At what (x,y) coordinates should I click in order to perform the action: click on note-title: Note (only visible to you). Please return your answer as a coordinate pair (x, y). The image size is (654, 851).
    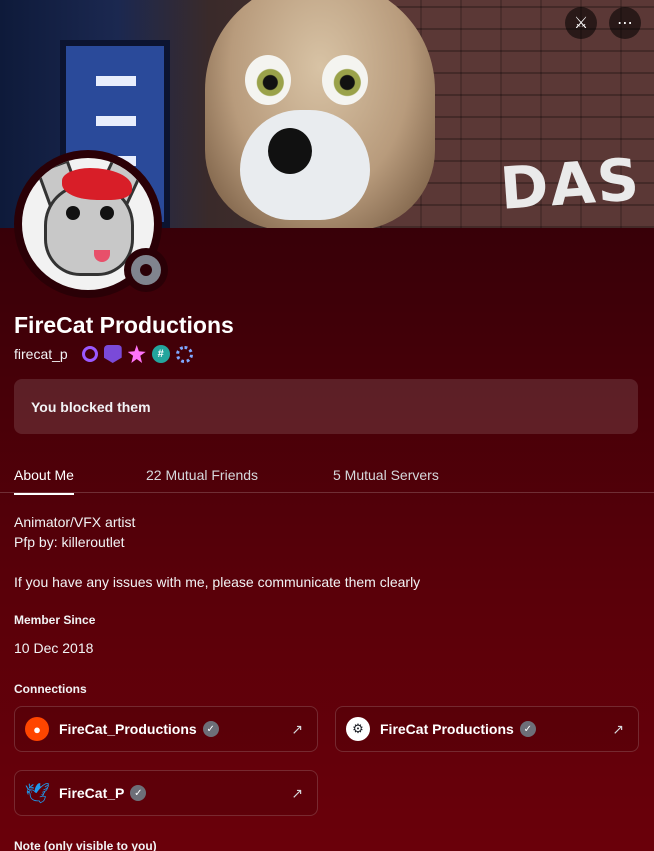
    Looking at the image, I should click on (85, 845).